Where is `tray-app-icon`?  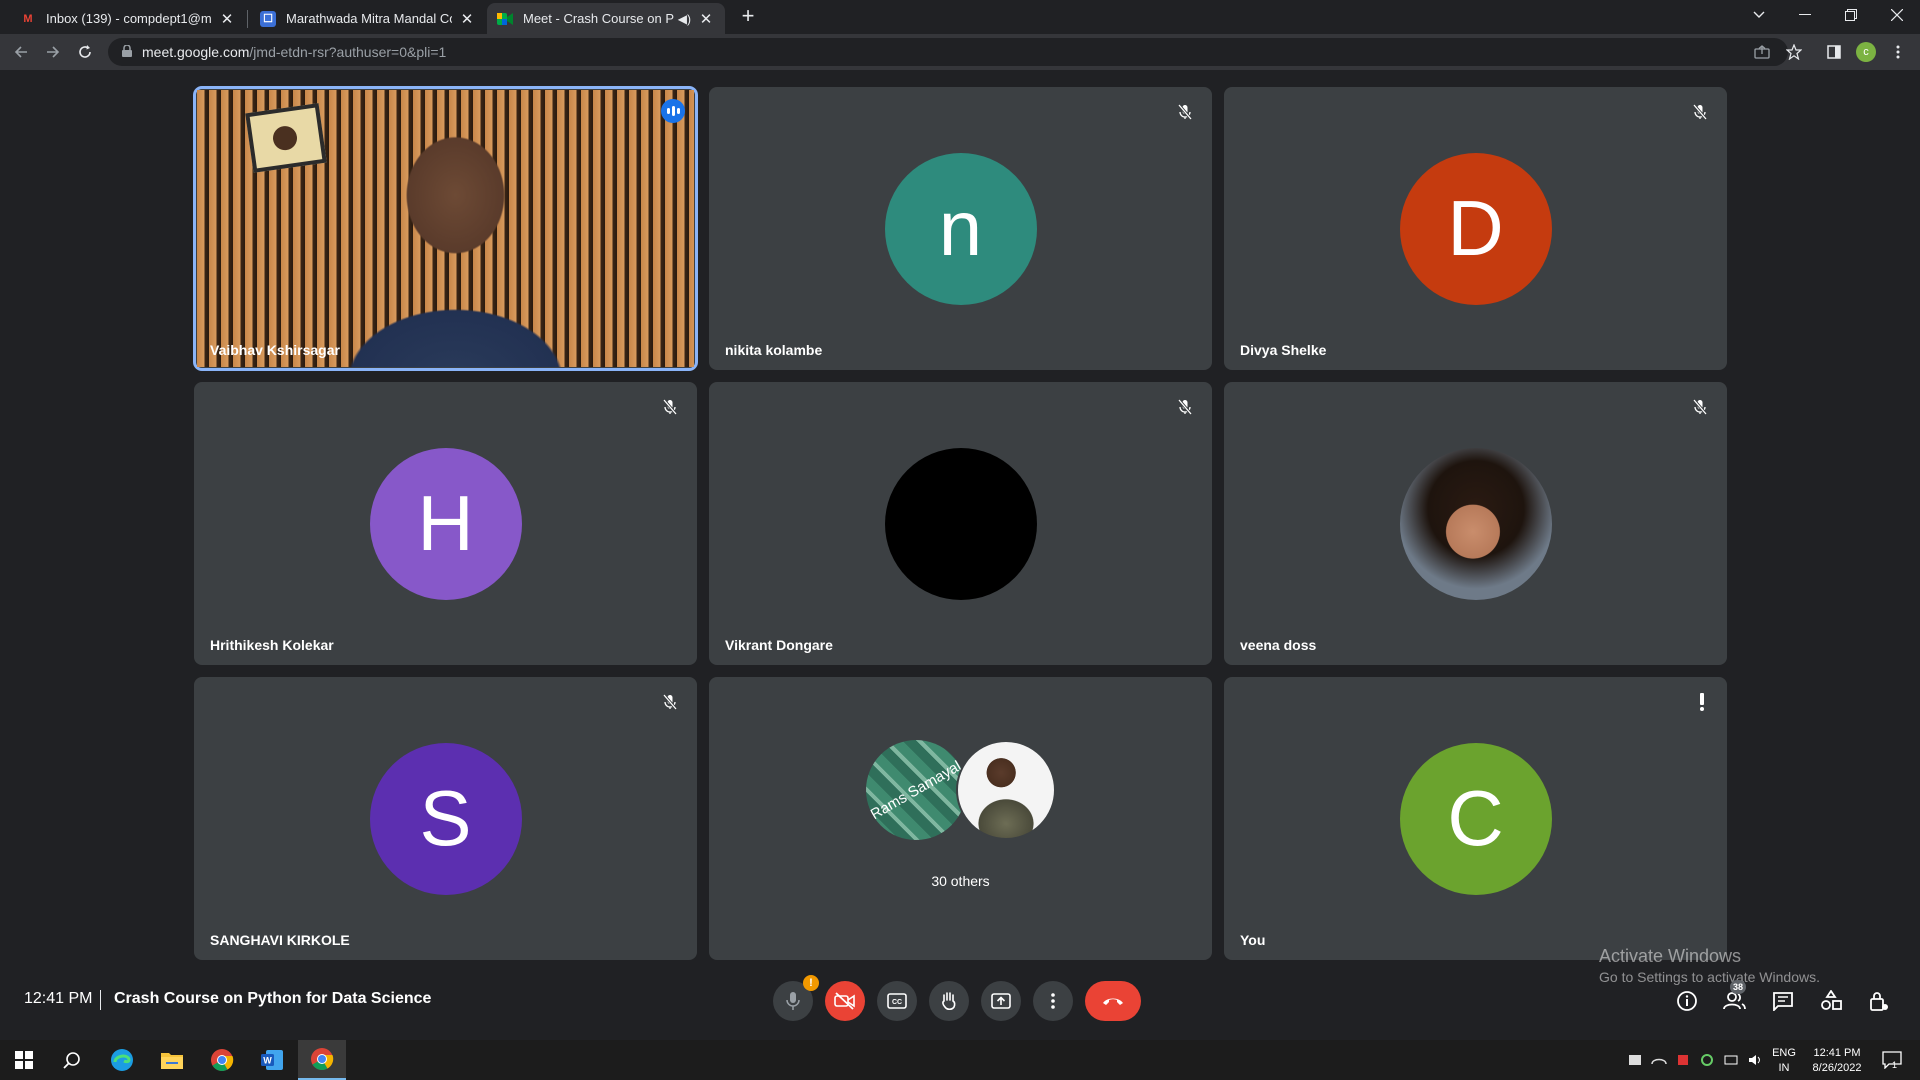 tray-app-icon is located at coordinates (1635, 1060).